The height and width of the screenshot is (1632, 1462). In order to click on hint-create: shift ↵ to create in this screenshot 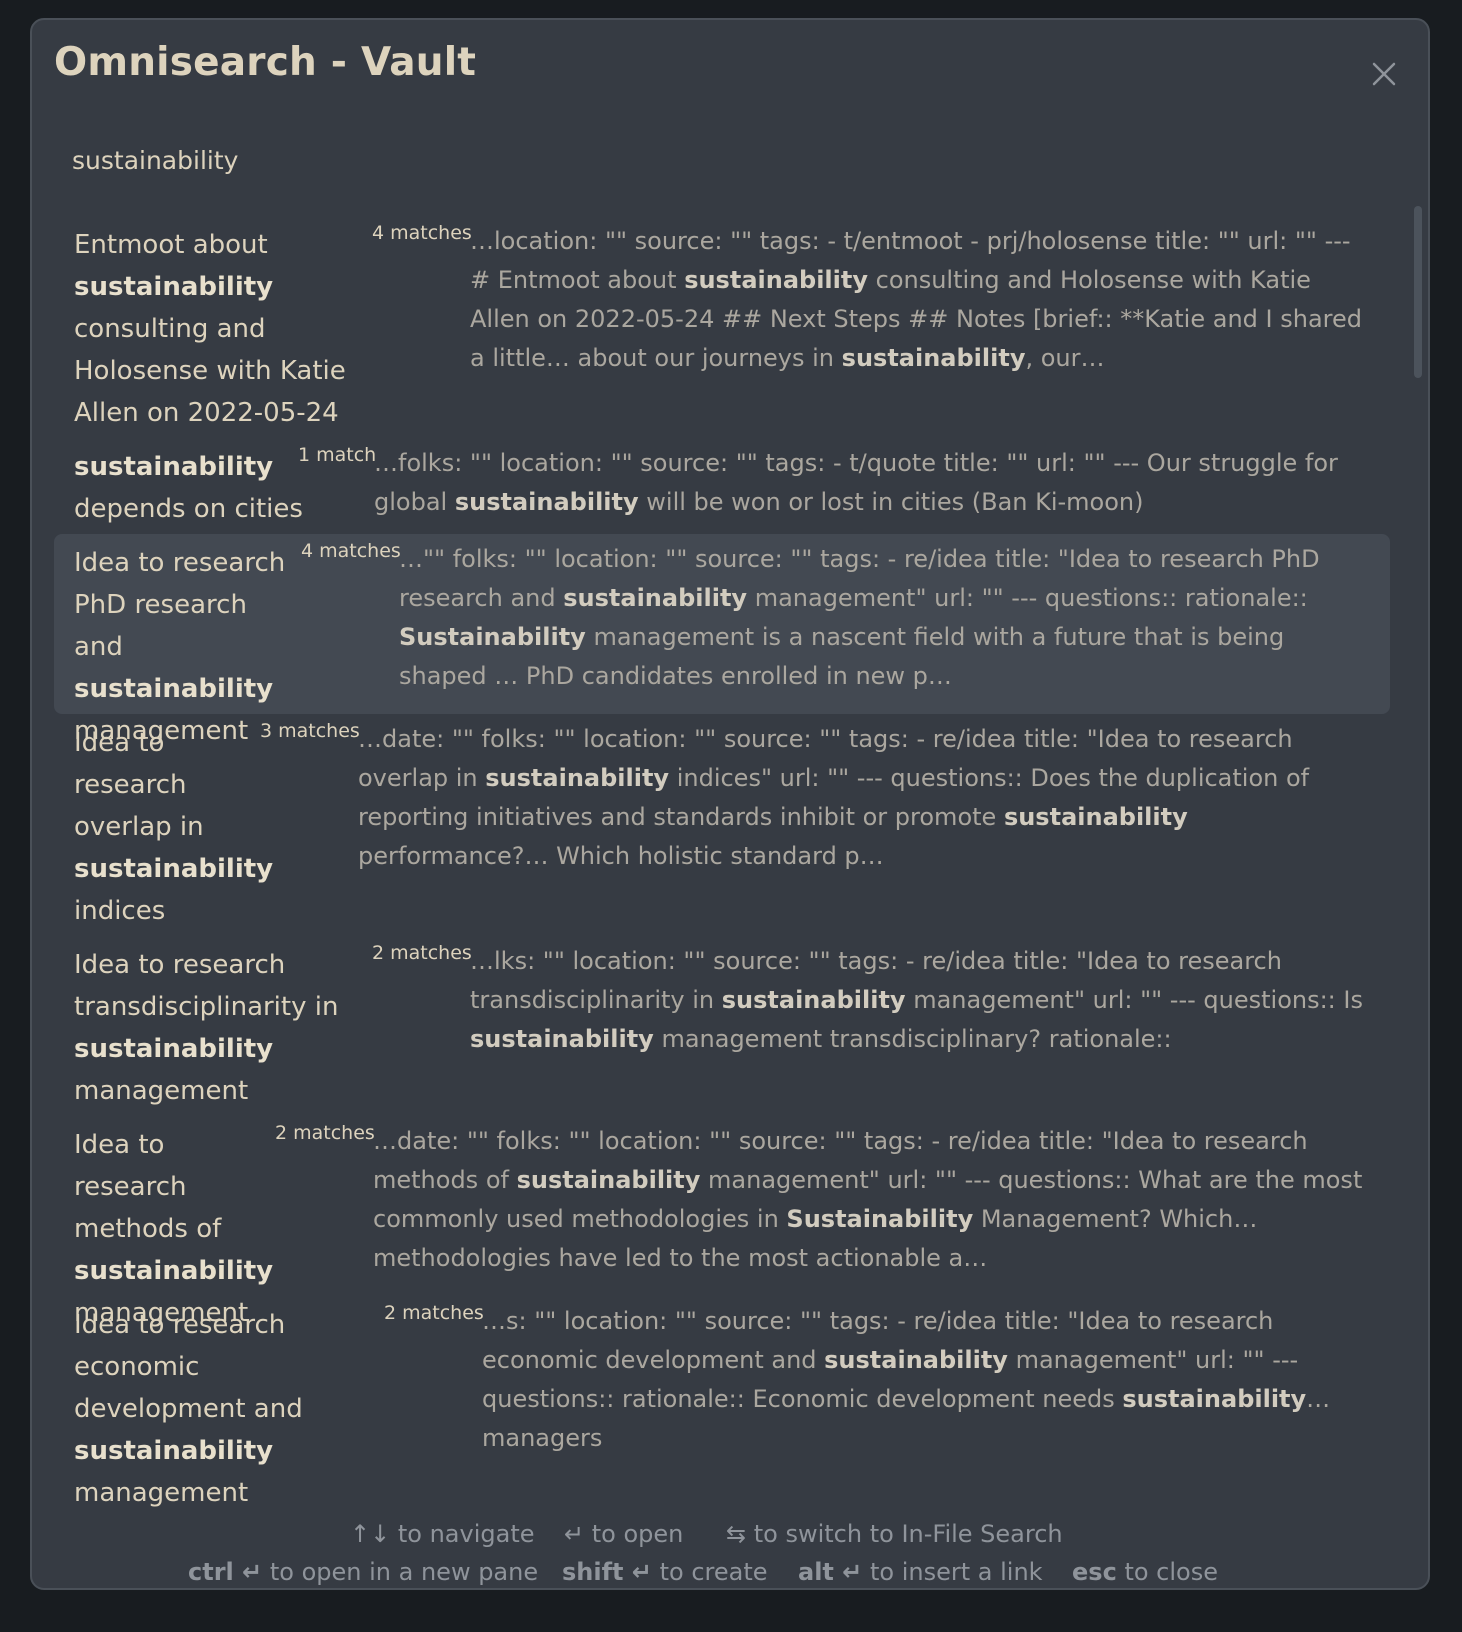, I will do `click(665, 1572)`.